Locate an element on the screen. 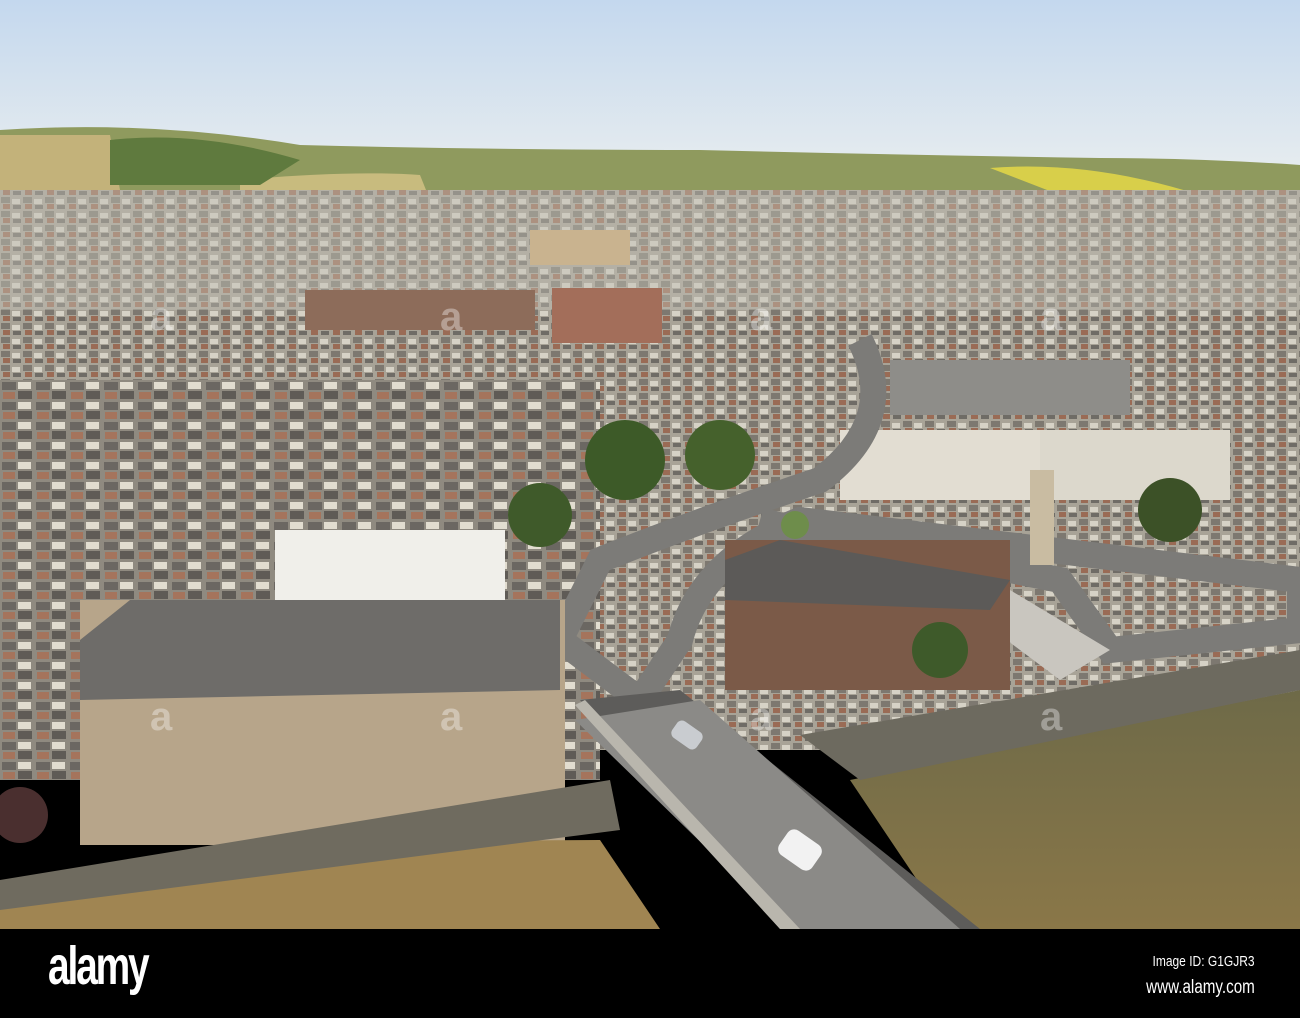  car-park is located at coordinates (1010, 387).